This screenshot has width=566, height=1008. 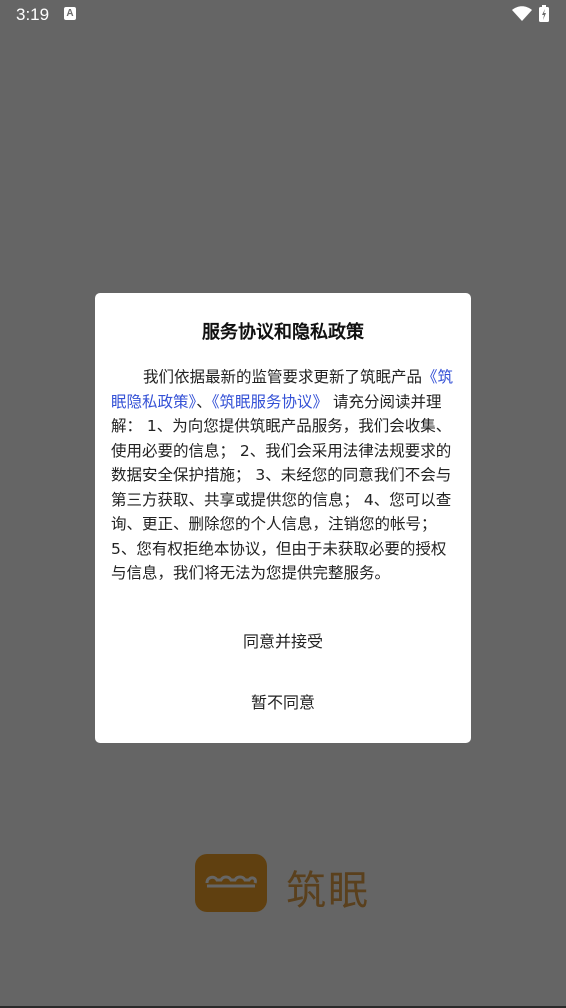 I want to click on wifi-icon, so click(x=522, y=13).